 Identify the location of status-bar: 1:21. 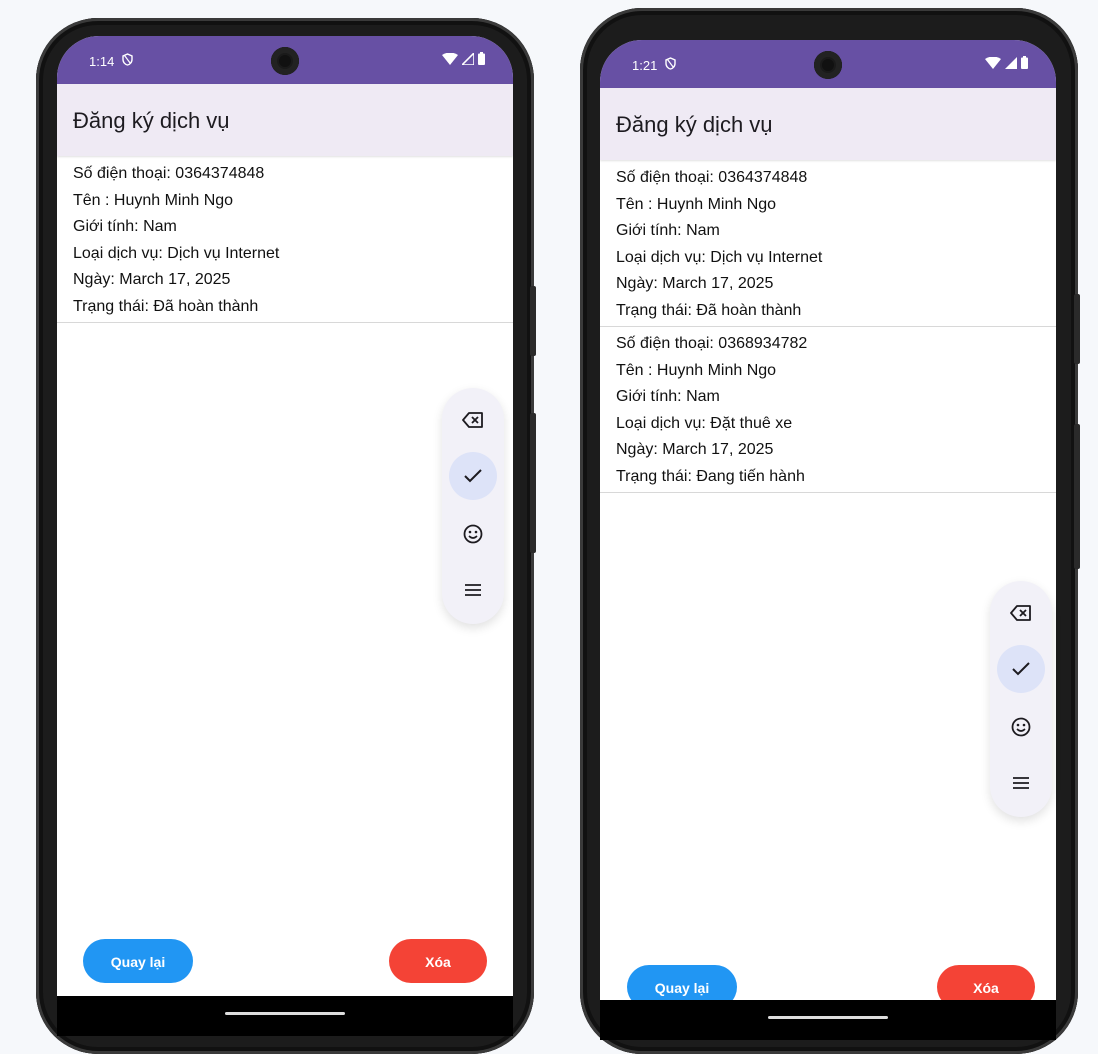
(828, 64).